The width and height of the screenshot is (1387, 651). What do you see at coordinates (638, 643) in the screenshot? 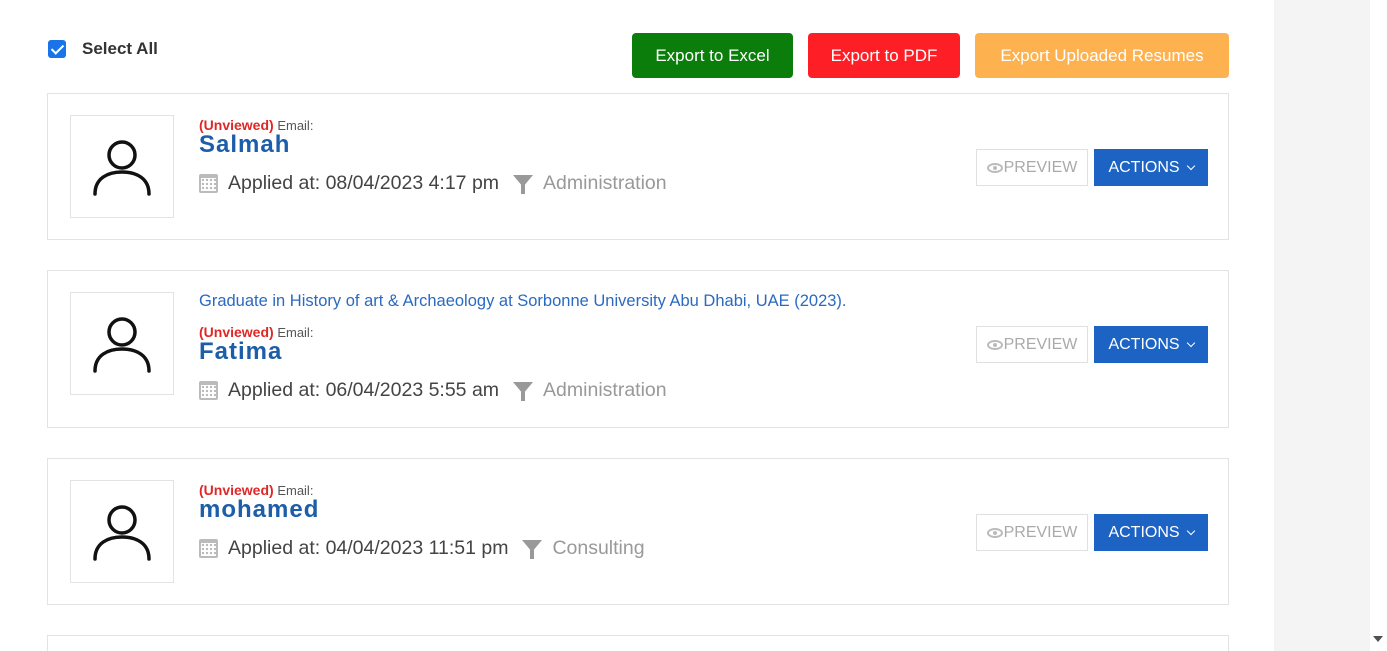
I see `applicant-card` at bounding box center [638, 643].